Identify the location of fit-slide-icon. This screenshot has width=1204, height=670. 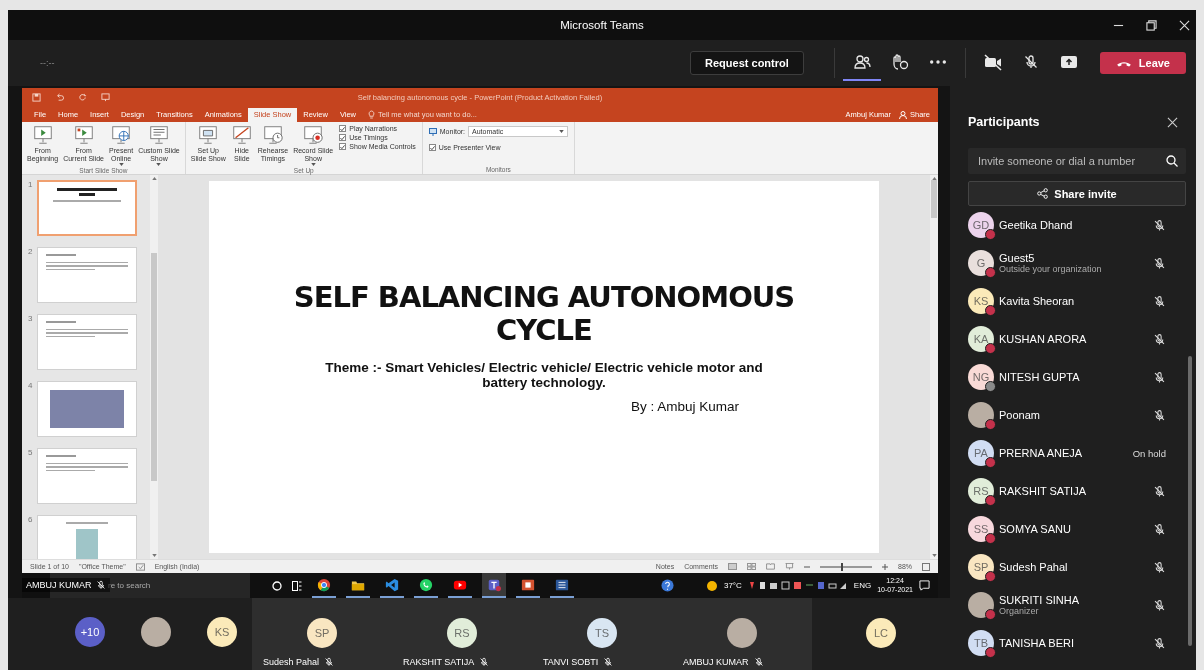
(926, 566).